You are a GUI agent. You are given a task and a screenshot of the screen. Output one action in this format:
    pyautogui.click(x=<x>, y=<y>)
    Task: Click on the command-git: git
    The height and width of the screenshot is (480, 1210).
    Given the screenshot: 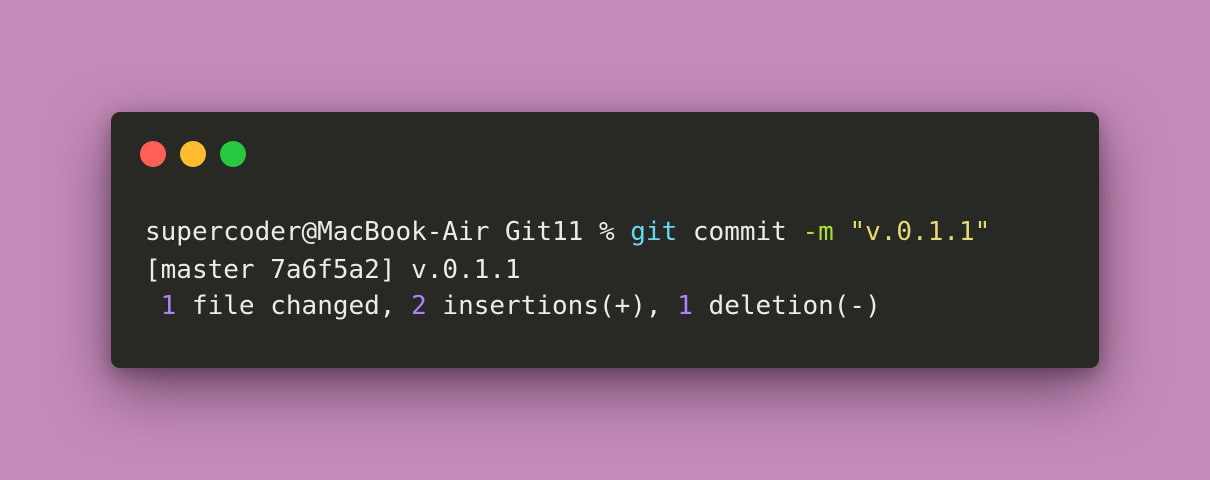 What is the action you would take?
    pyautogui.click(x=654, y=232)
    